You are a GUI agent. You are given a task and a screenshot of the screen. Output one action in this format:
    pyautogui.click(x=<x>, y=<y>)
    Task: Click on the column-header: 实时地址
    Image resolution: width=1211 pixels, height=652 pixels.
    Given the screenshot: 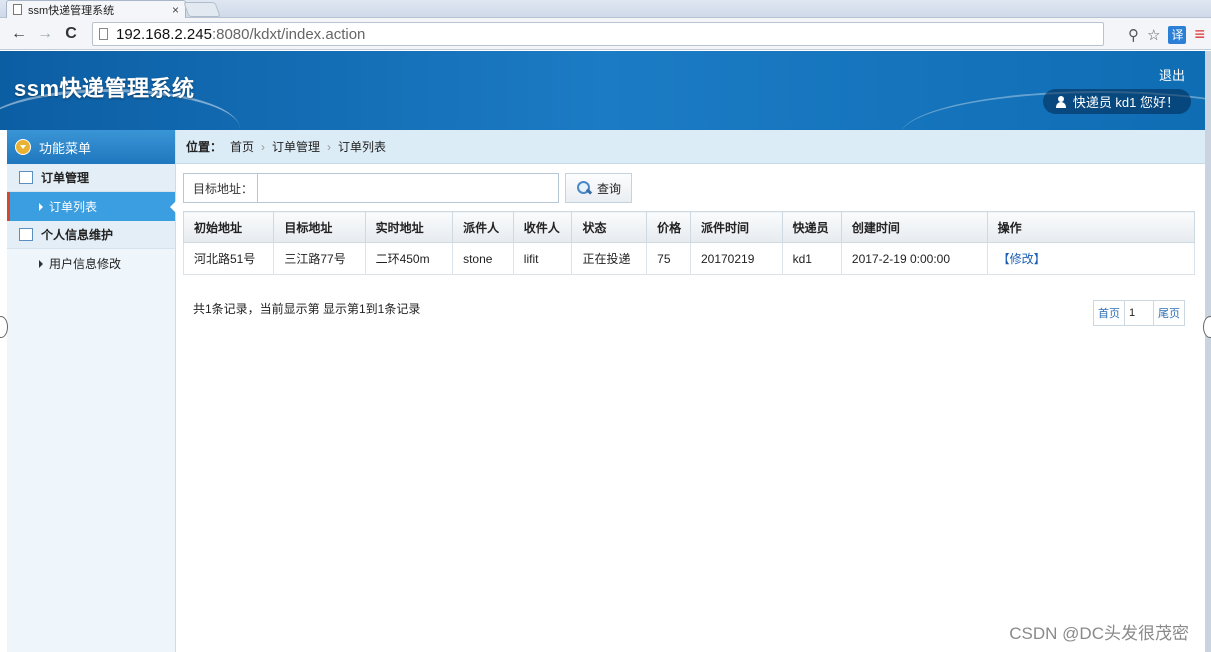 What is the action you would take?
    pyautogui.click(x=409, y=227)
    